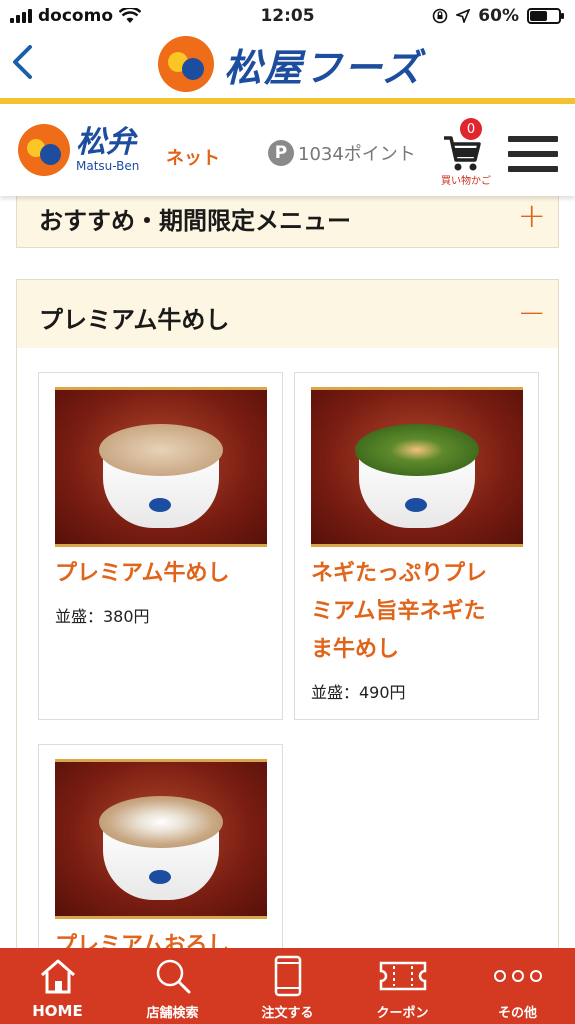  What do you see at coordinates (466, 153) in the screenshot?
I see `cart-button: 0 買い物かご` at bounding box center [466, 153].